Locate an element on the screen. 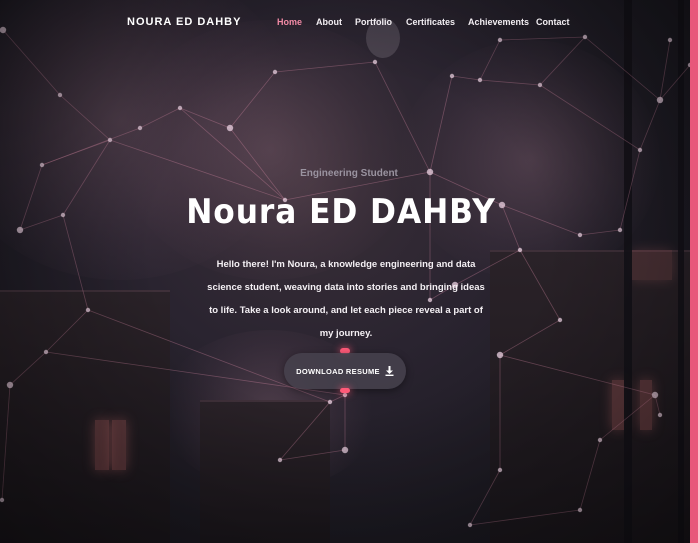 This screenshot has width=698, height=543. nav-contact: Contact is located at coordinates (553, 22).